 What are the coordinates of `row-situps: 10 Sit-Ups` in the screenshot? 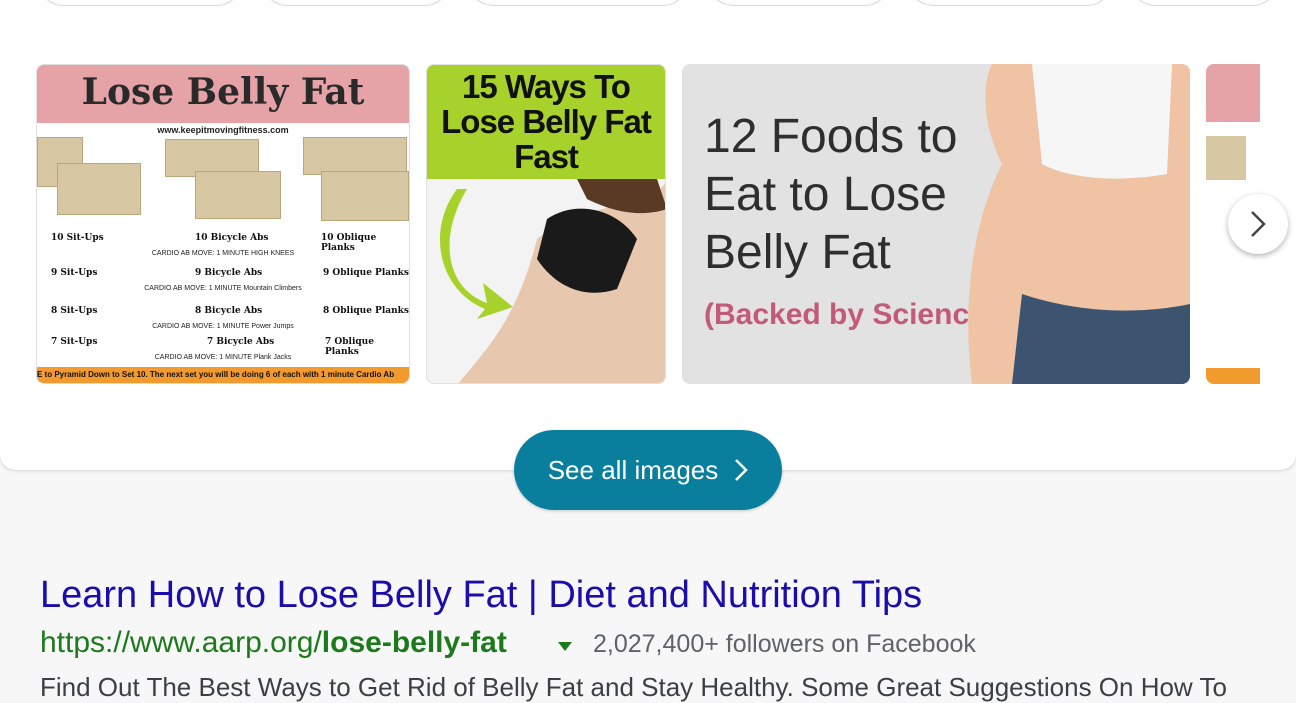 It's located at (77, 238).